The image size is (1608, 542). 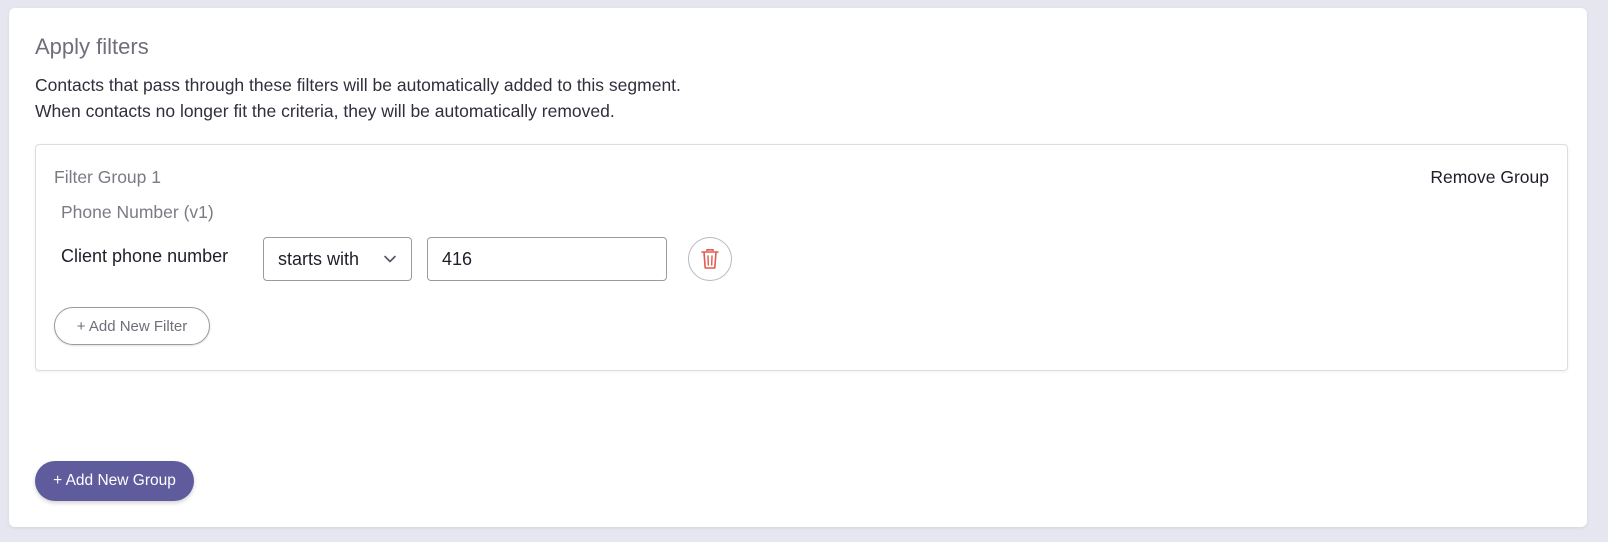 I want to click on add-new-group-button: + Add New Group, so click(x=114, y=481).